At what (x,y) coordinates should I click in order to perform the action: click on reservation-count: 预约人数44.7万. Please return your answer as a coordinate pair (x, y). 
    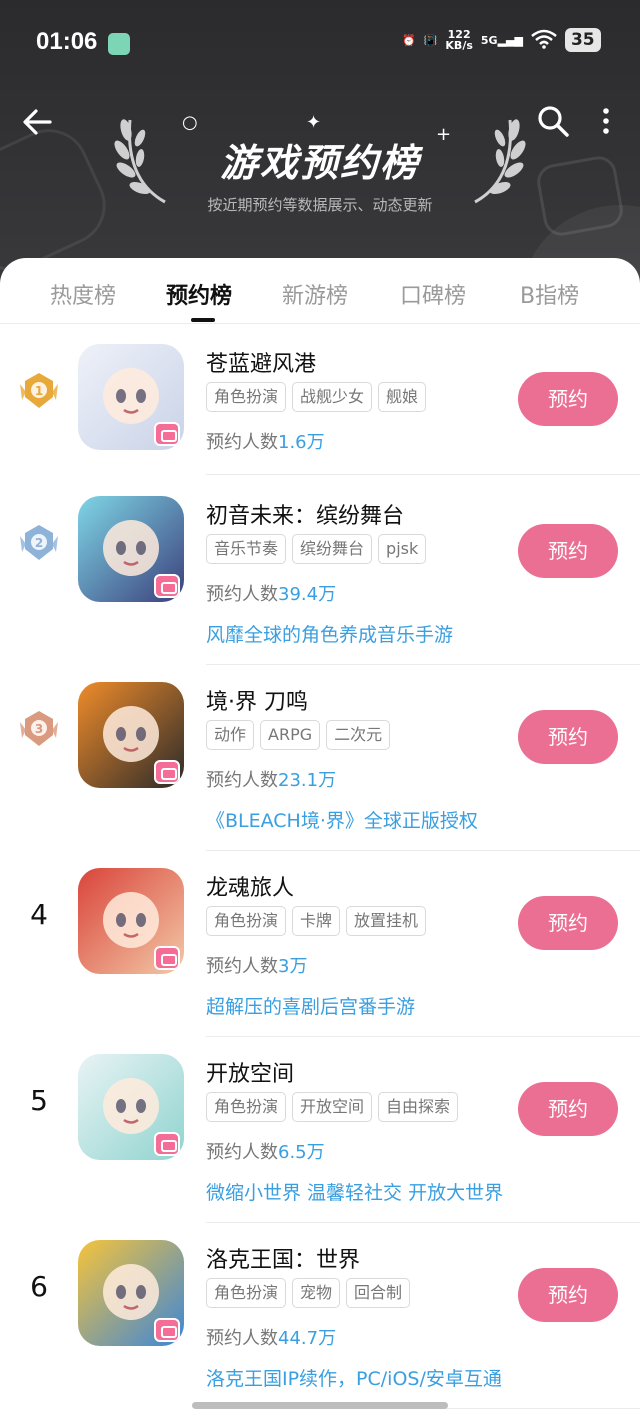
    Looking at the image, I should click on (271, 1337).